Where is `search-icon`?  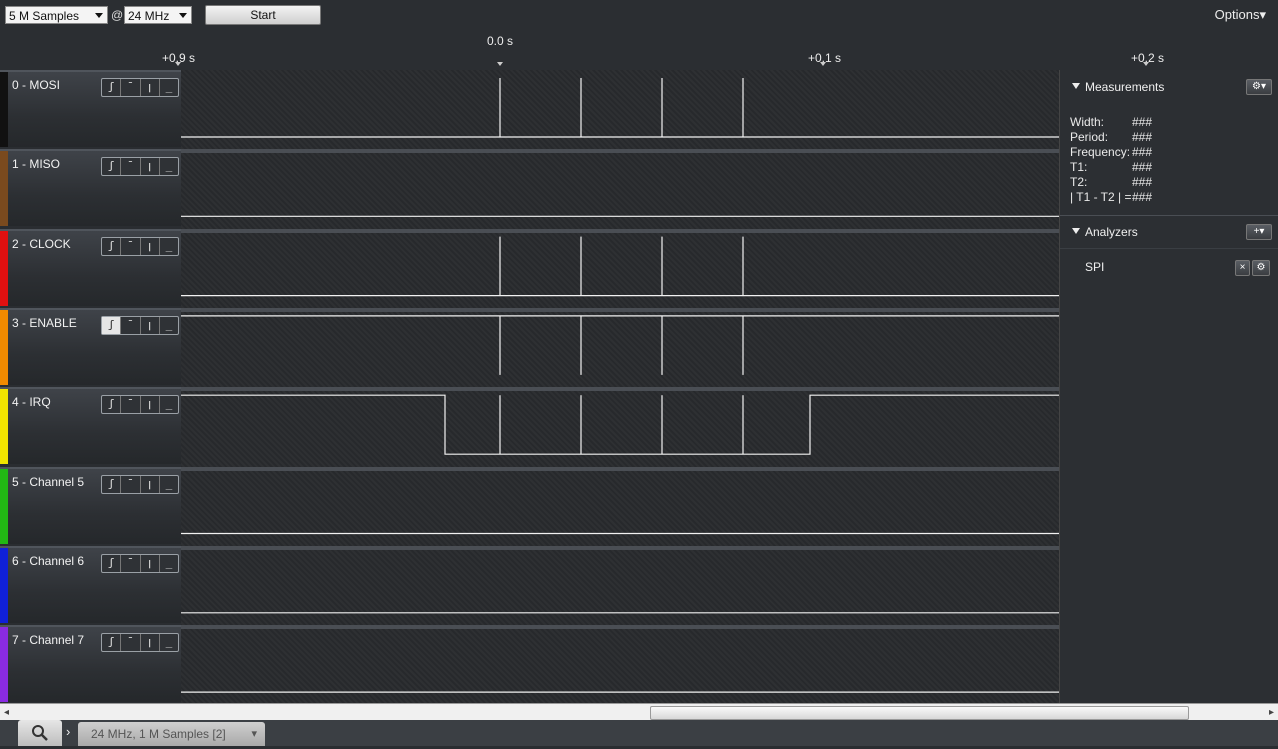
search-icon is located at coordinates (40, 733).